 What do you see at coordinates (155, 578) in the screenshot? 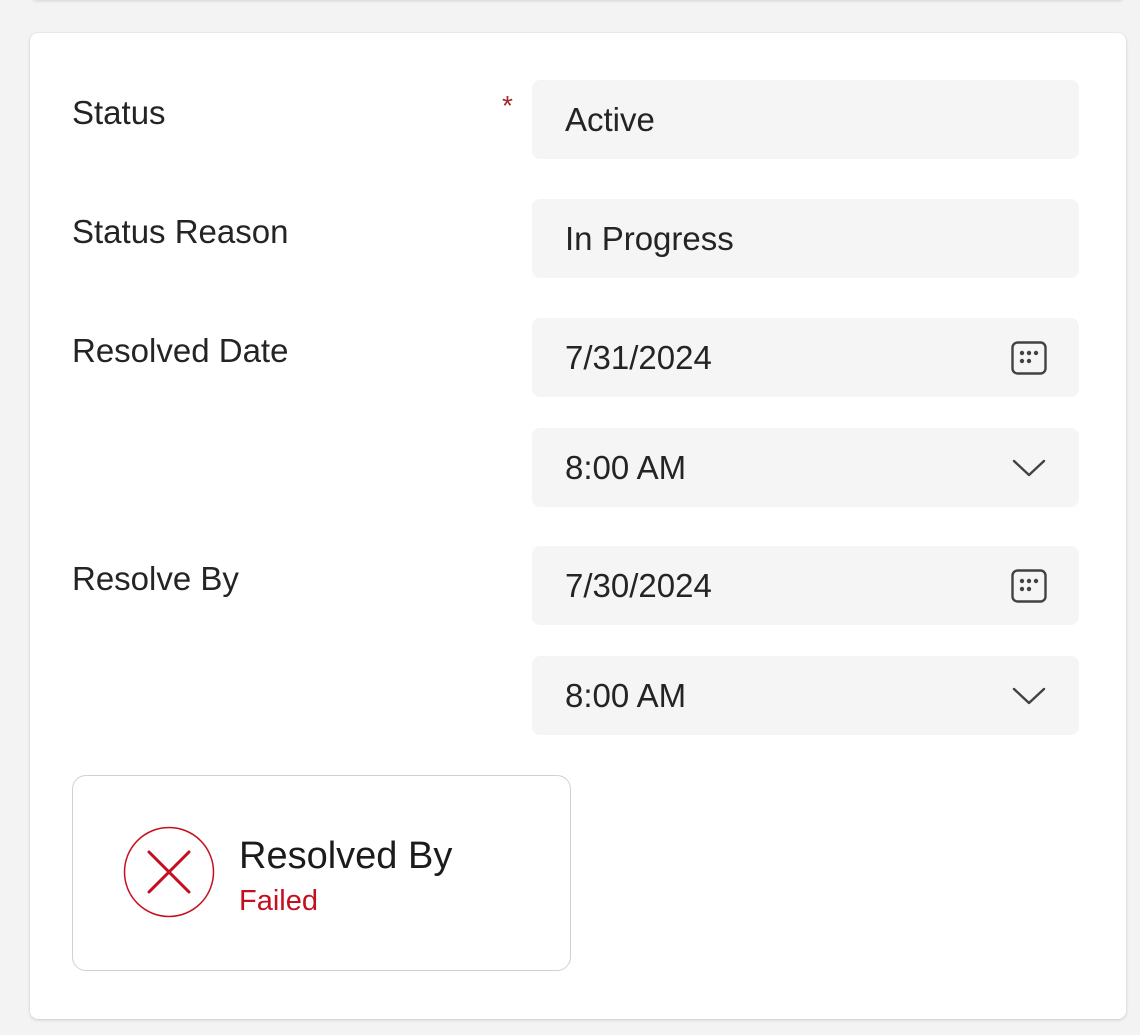
I see `resolve-by-label: Resolve By` at bounding box center [155, 578].